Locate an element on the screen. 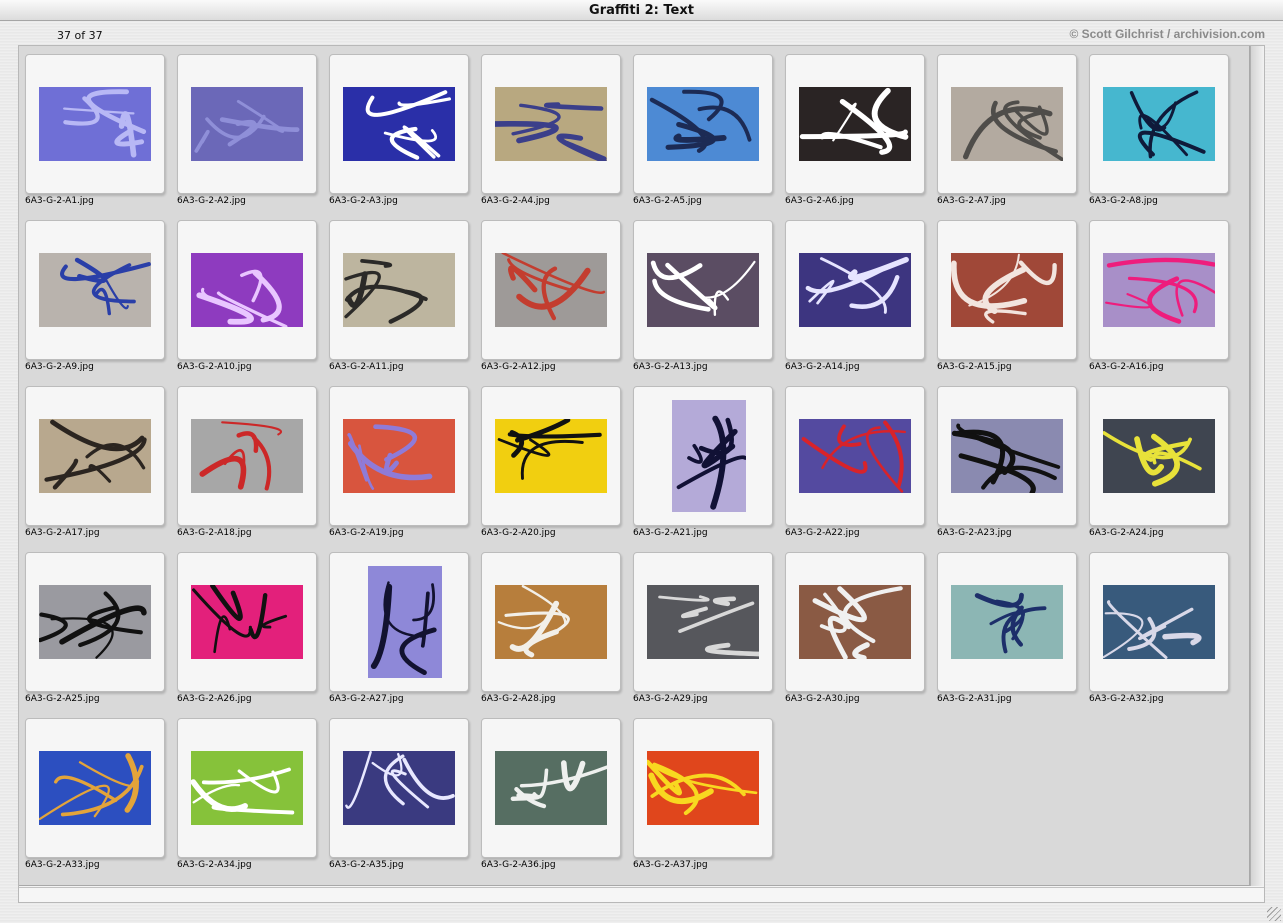  thumbnail-item: 6A3-G-2-A11.jpg is located at coordinates (399, 295).